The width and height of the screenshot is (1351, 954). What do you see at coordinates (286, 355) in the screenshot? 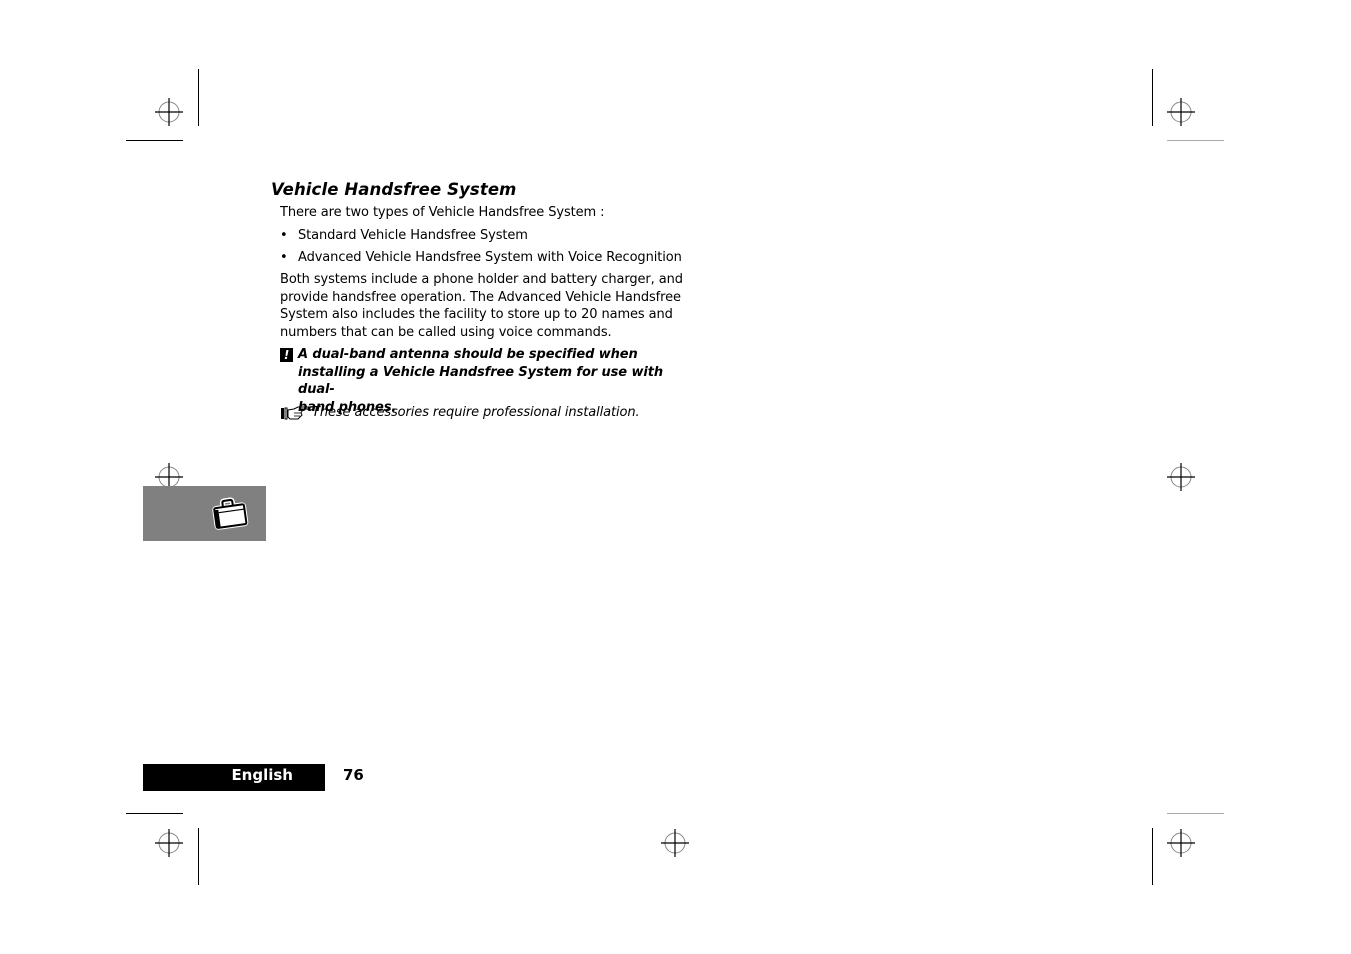
I see `exclamation-icon: !` at bounding box center [286, 355].